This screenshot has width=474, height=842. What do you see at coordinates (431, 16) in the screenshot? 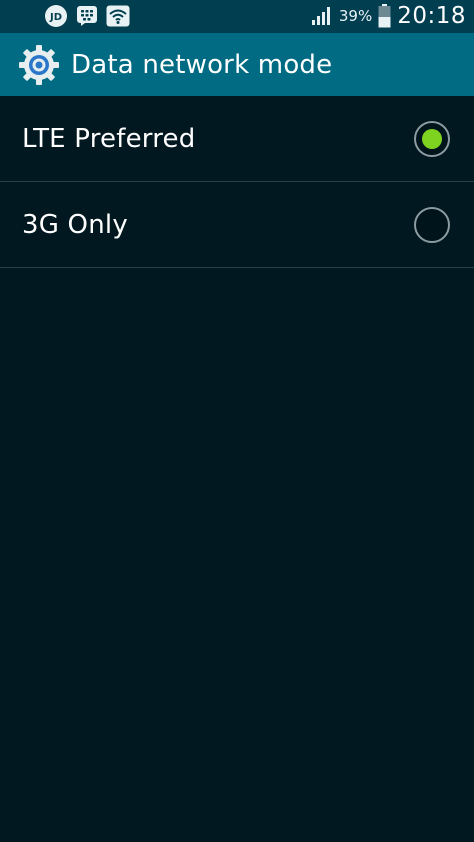
I see `clock: 20:18` at bounding box center [431, 16].